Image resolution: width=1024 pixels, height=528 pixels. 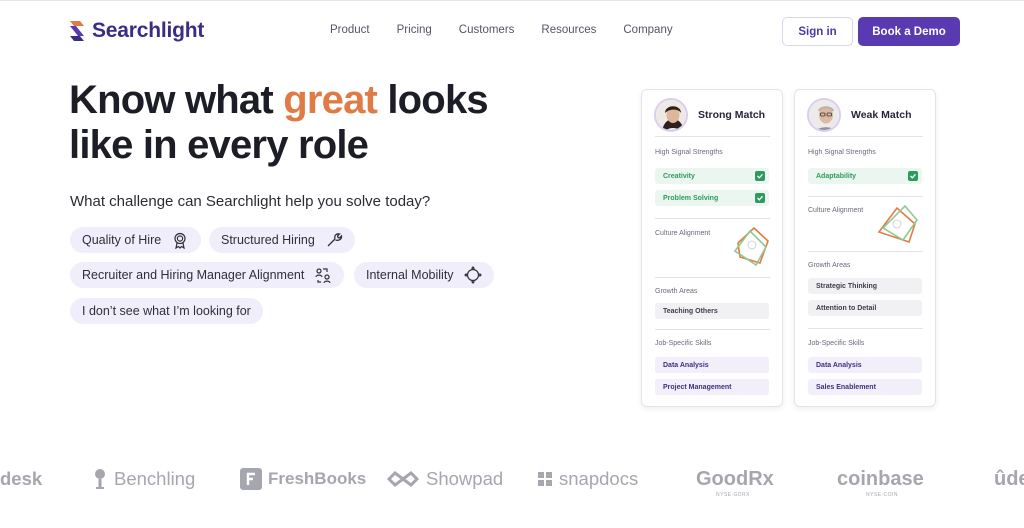 I want to click on logo-text: Benchling, so click(x=155, y=478).